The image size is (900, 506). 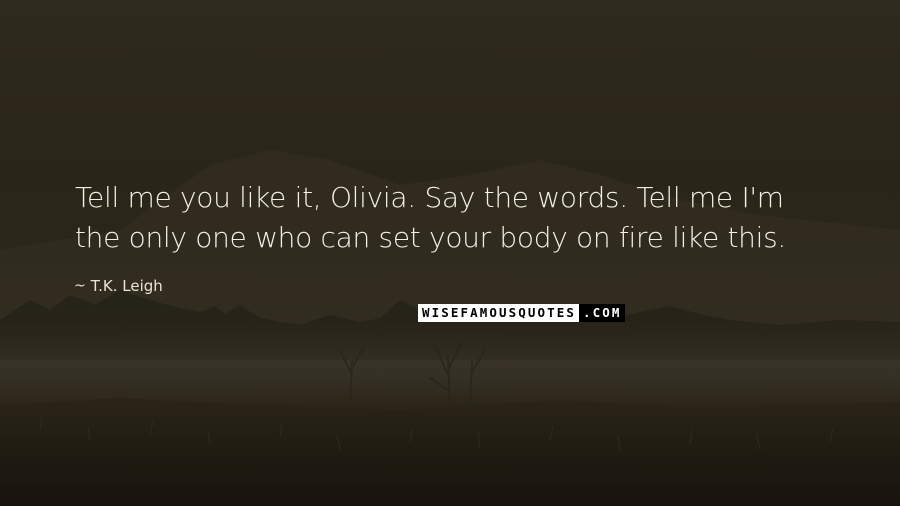 I want to click on tilde-icon: ~, so click(x=80, y=286).